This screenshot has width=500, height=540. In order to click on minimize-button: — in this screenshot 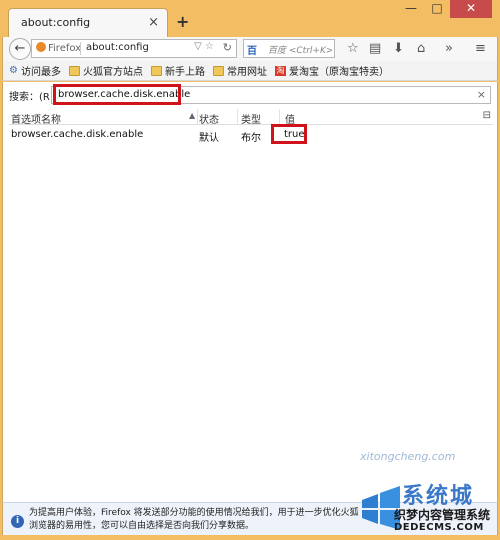, I will do `click(411, 9)`.